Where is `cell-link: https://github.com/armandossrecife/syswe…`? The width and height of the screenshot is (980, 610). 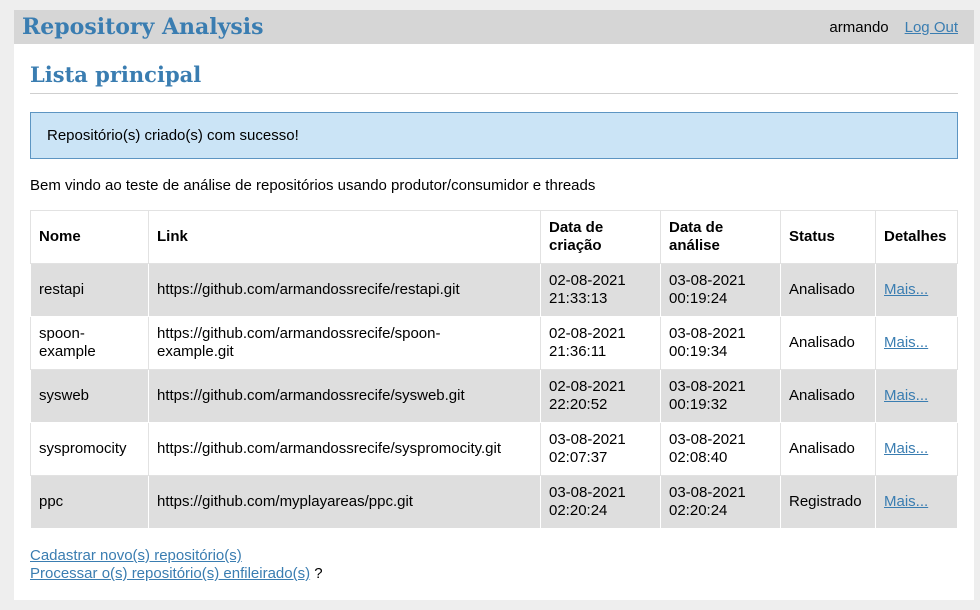 cell-link: https://github.com/armandossrecife/syswe… is located at coordinates (344, 396).